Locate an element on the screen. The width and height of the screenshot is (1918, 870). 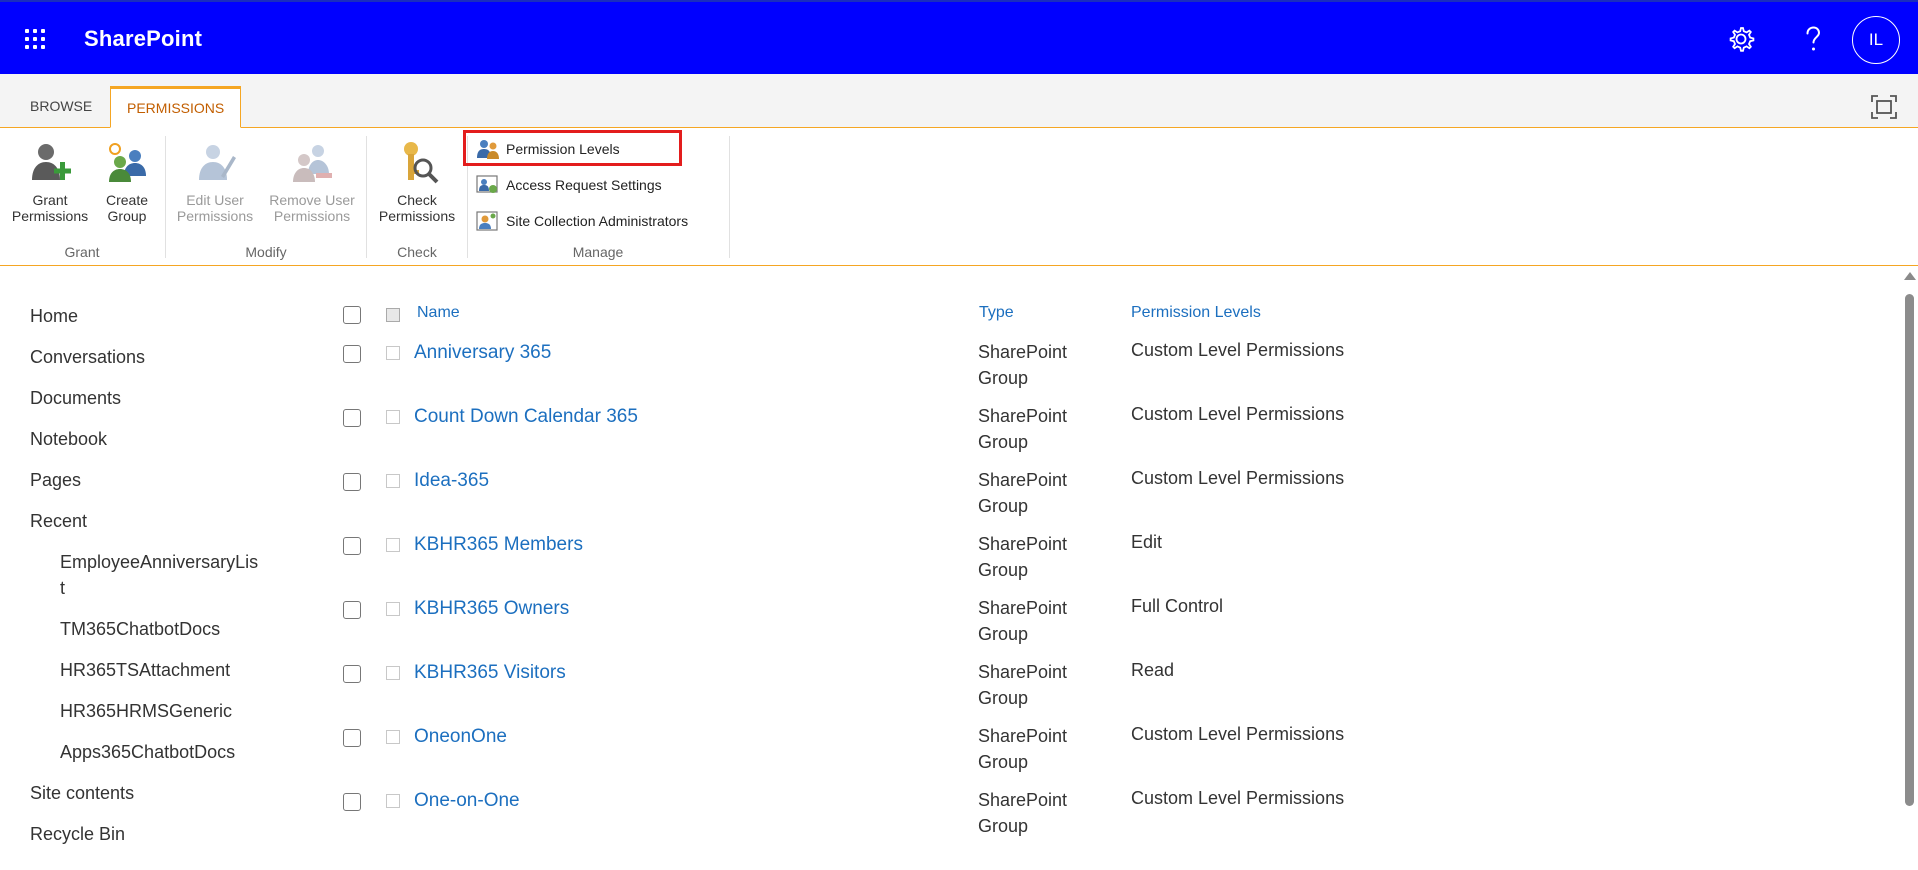
access-request-settings-button: Access Request Settings is located at coordinates (569, 185).